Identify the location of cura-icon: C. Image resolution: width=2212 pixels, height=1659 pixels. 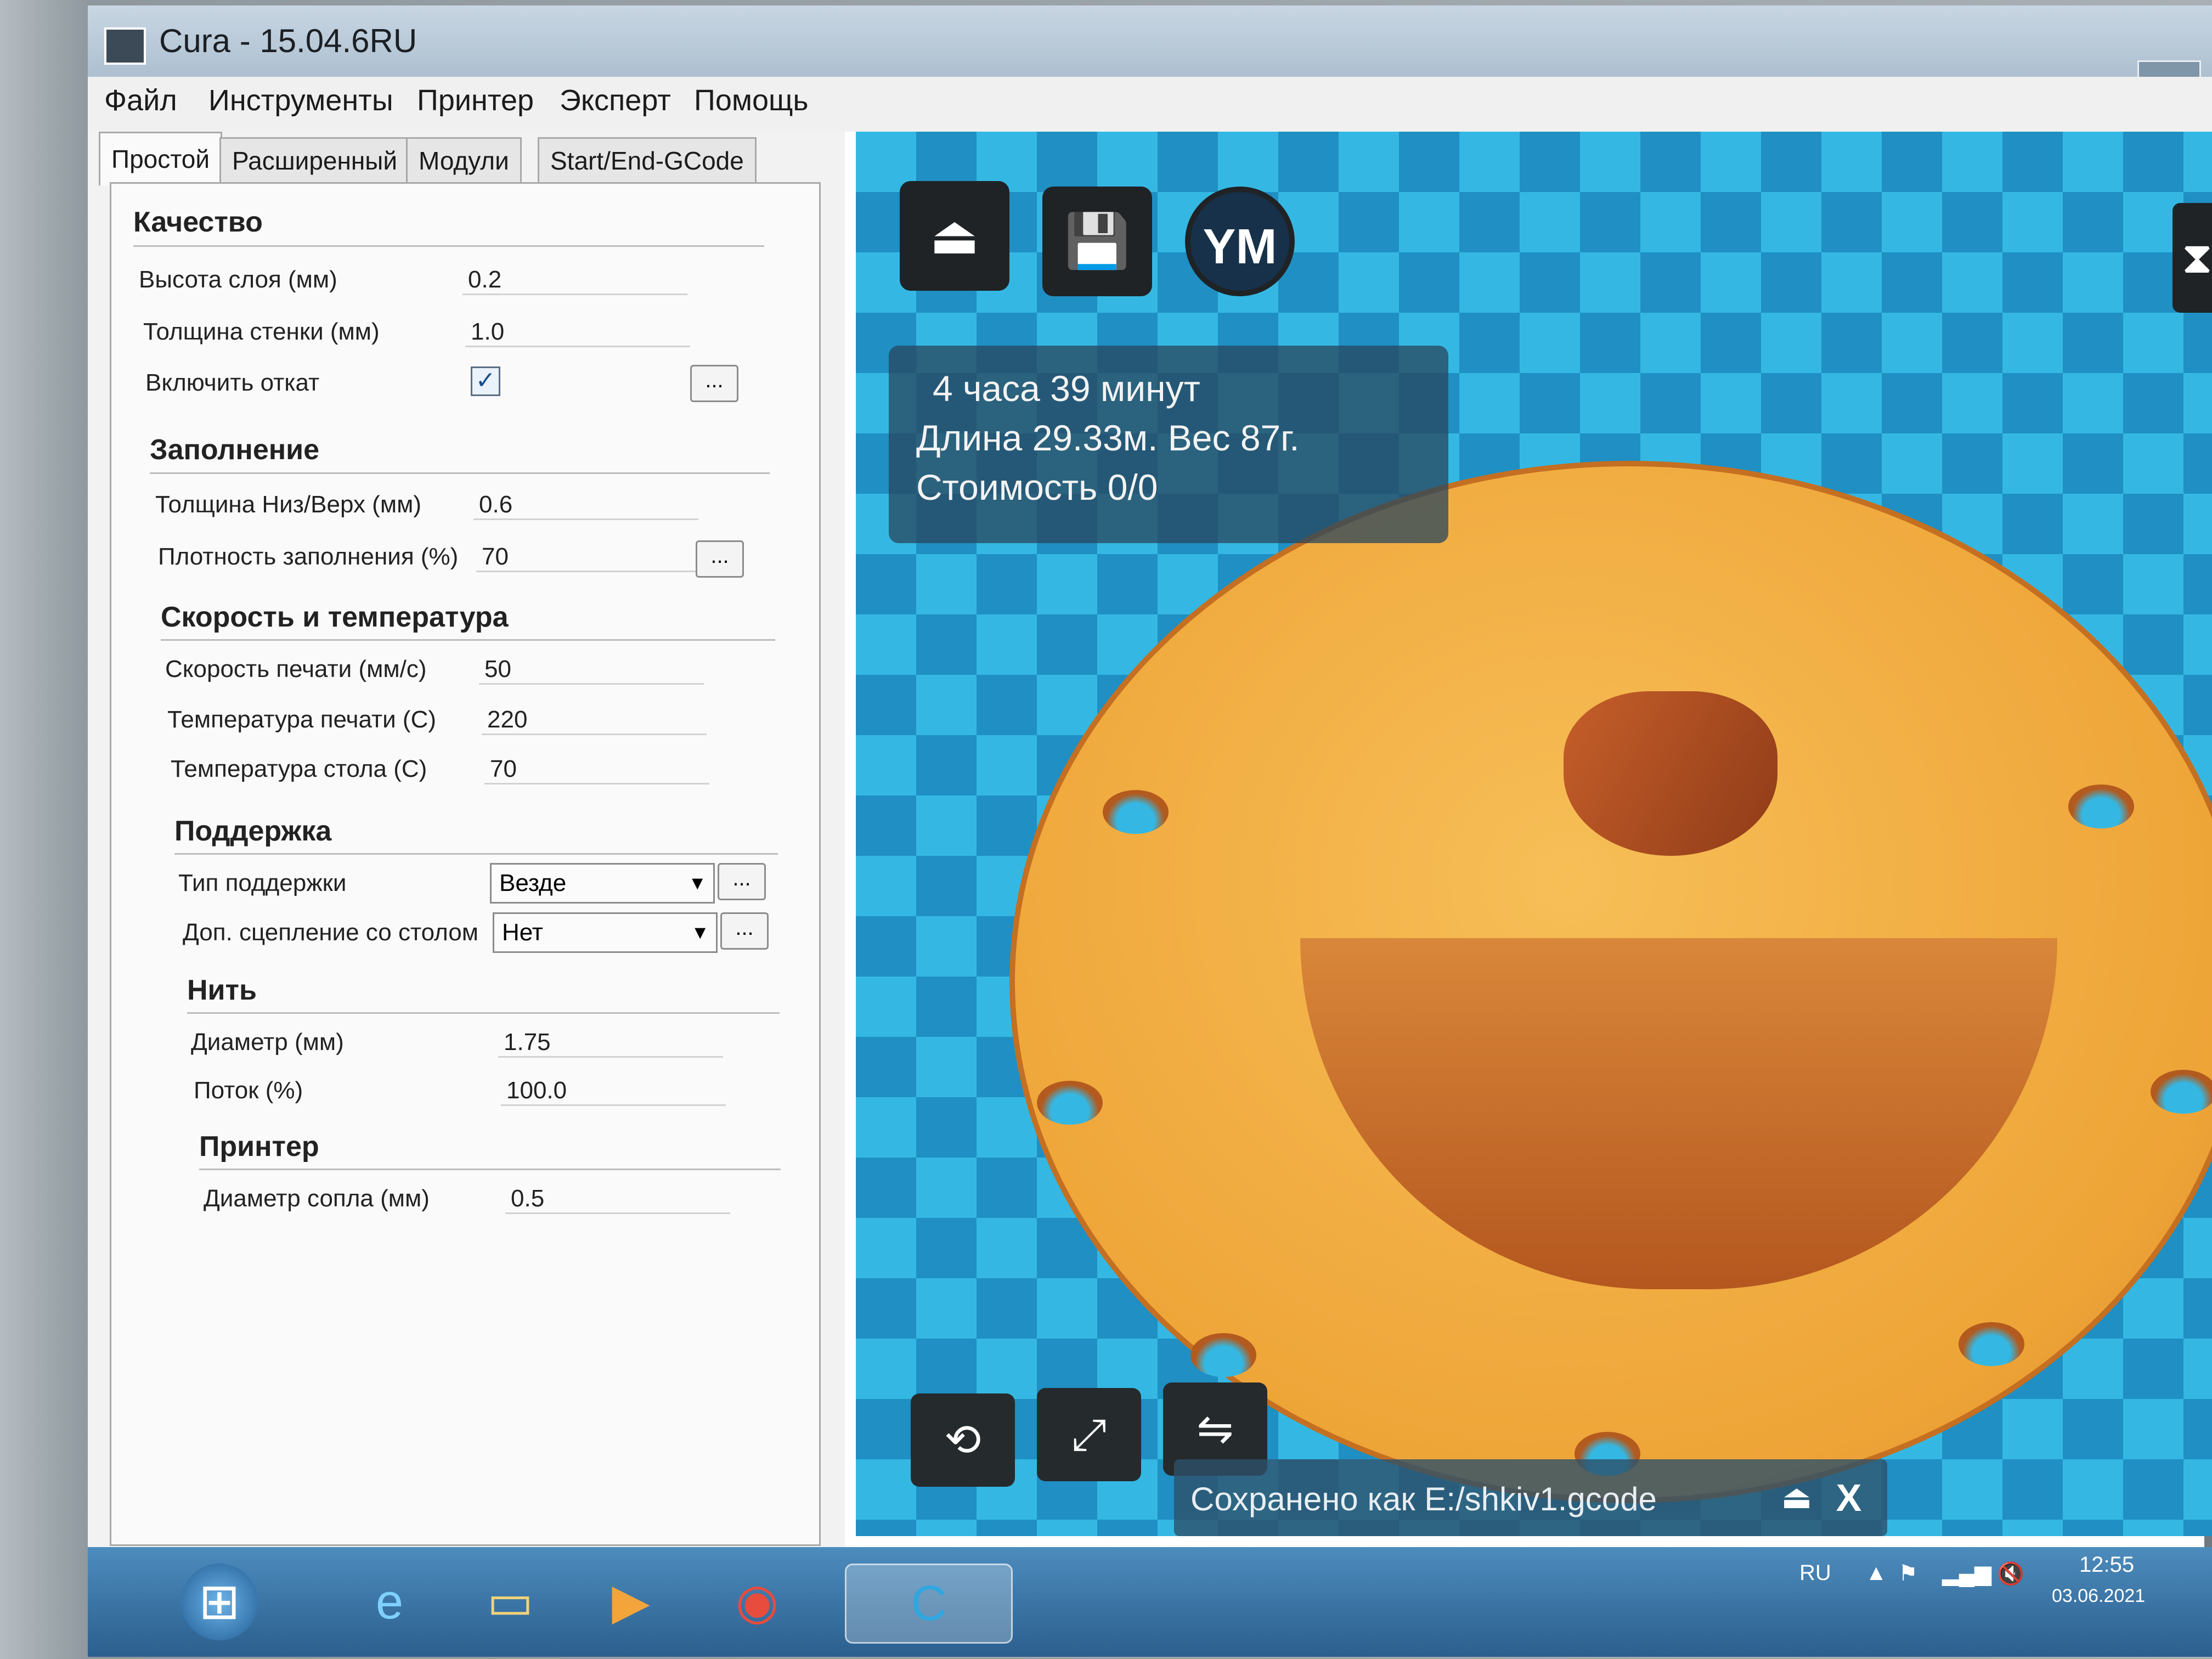
(929, 1603).